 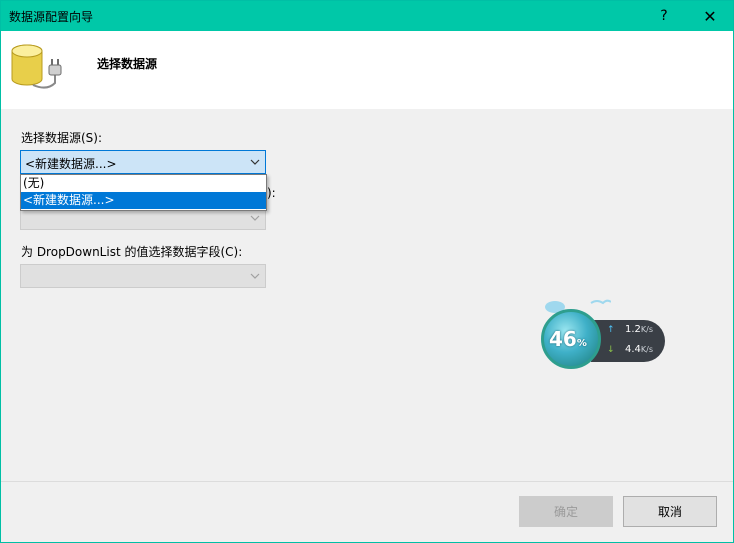 I want to click on window-title: 数据源配置向导, so click(x=51, y=17).